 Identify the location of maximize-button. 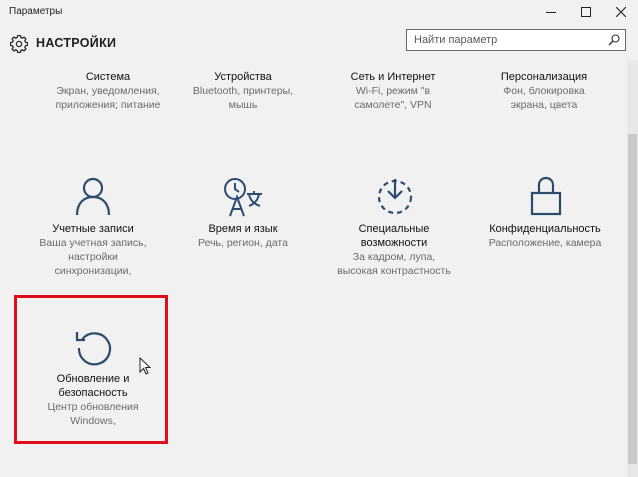
(586, 12).